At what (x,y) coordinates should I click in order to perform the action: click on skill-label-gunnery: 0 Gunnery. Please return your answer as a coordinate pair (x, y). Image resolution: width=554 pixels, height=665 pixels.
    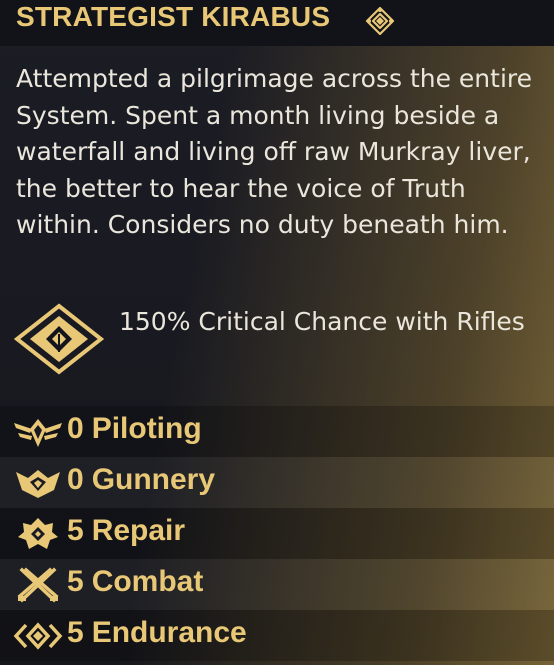
    Looking at the image, I should click on (141, 480).